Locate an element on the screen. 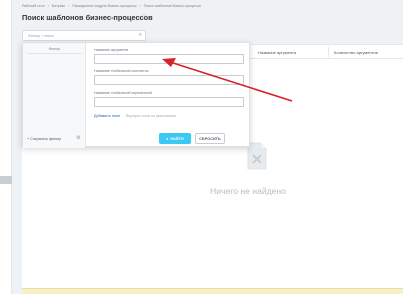 Image resolution: width=403 pixels, height=294 pixels. save-filter-label: Сохранить фильтр is located at coordinates (46, 139).